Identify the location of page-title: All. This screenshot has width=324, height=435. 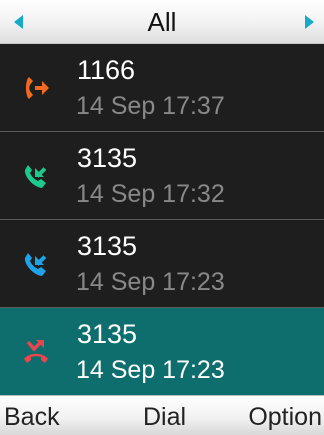
(162, 22).